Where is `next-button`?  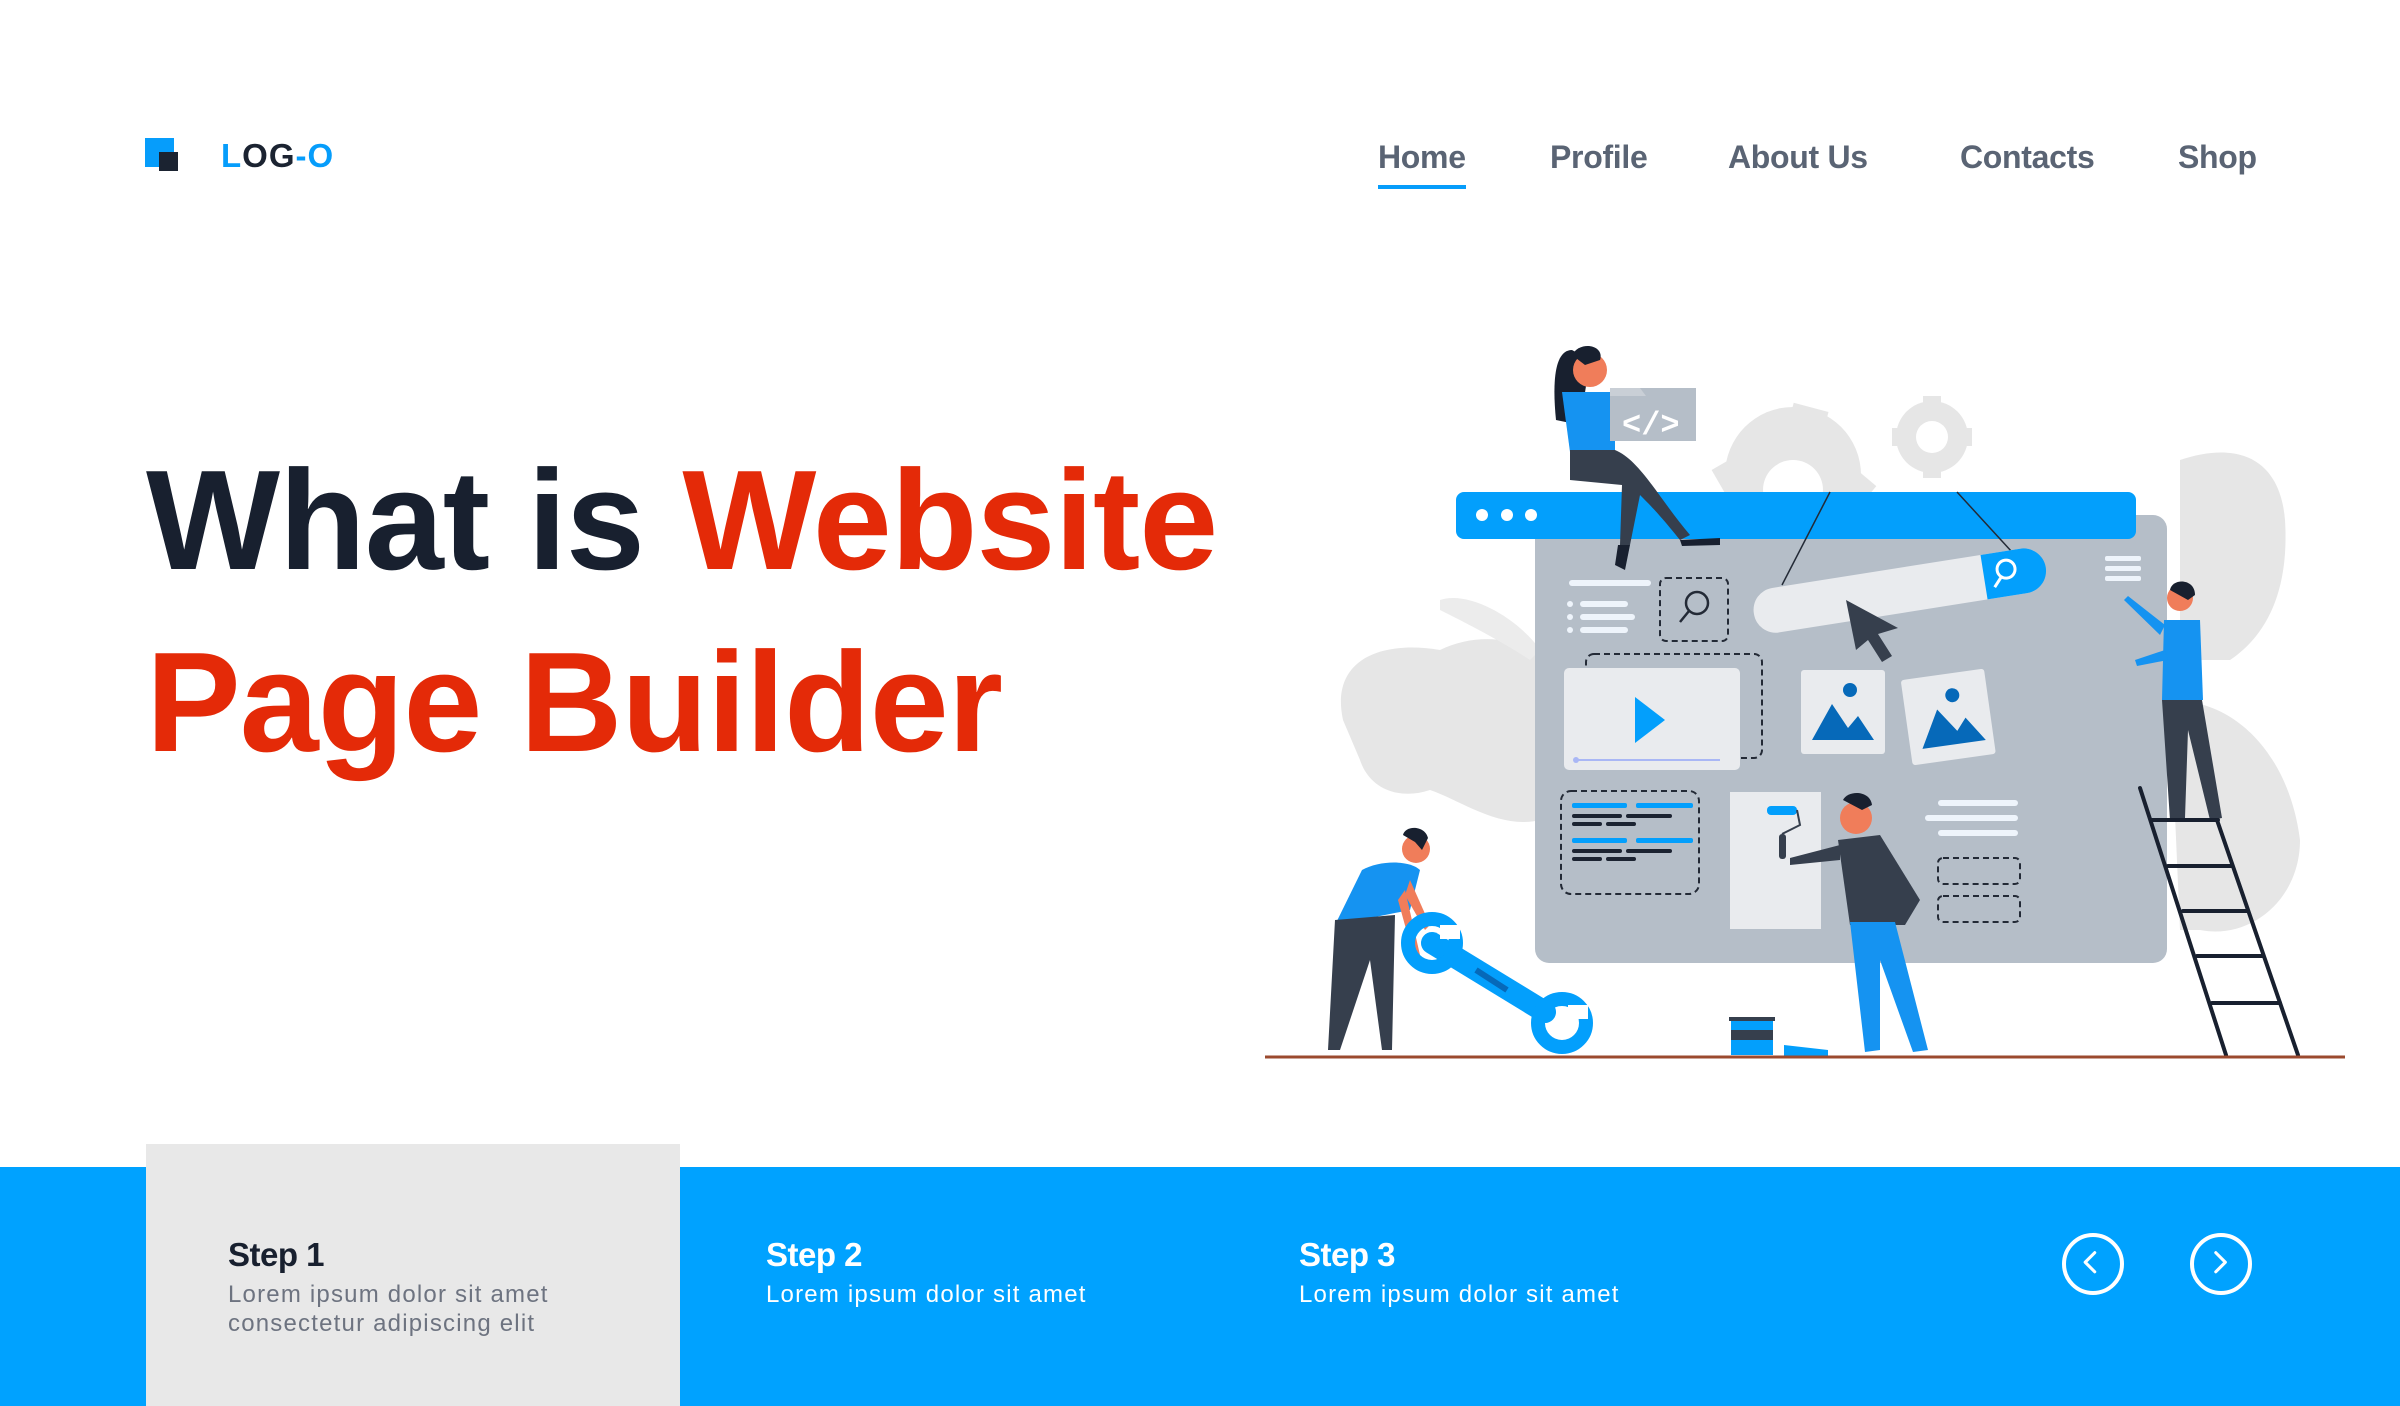 next-button is located at coordinates (2221, 1264).